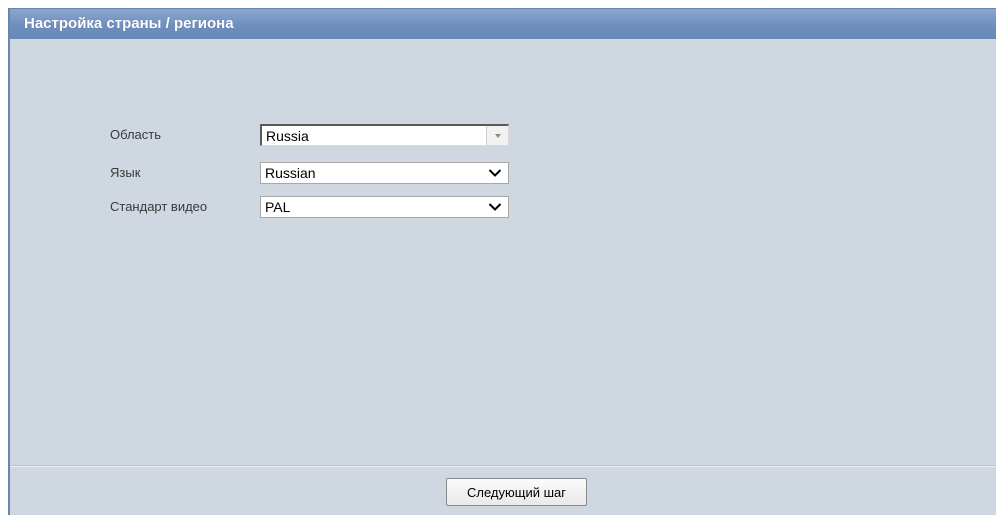 This screenshot has height=515, width=996. What do you see at coordinates (136, 134) in the screenshot?
I see `region-label: Область` at bounding box center [136, 134].